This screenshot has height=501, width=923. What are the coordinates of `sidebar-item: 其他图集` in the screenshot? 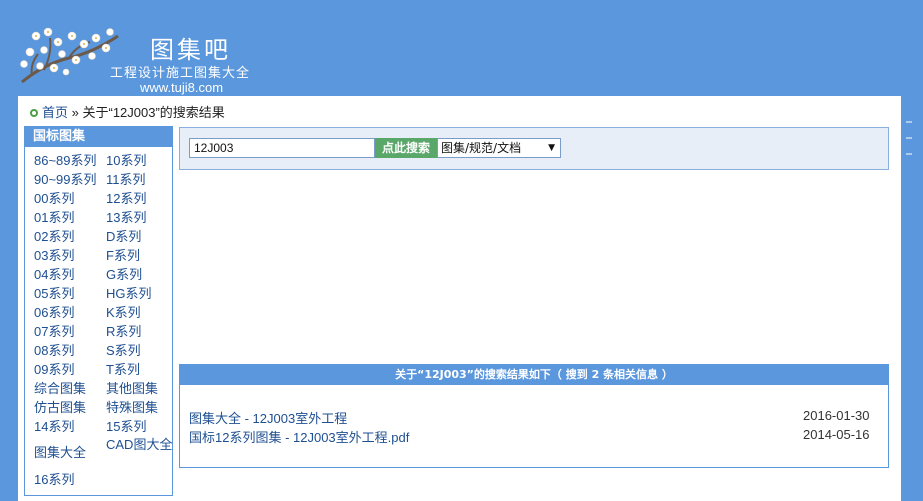 It's located at (142, 388).